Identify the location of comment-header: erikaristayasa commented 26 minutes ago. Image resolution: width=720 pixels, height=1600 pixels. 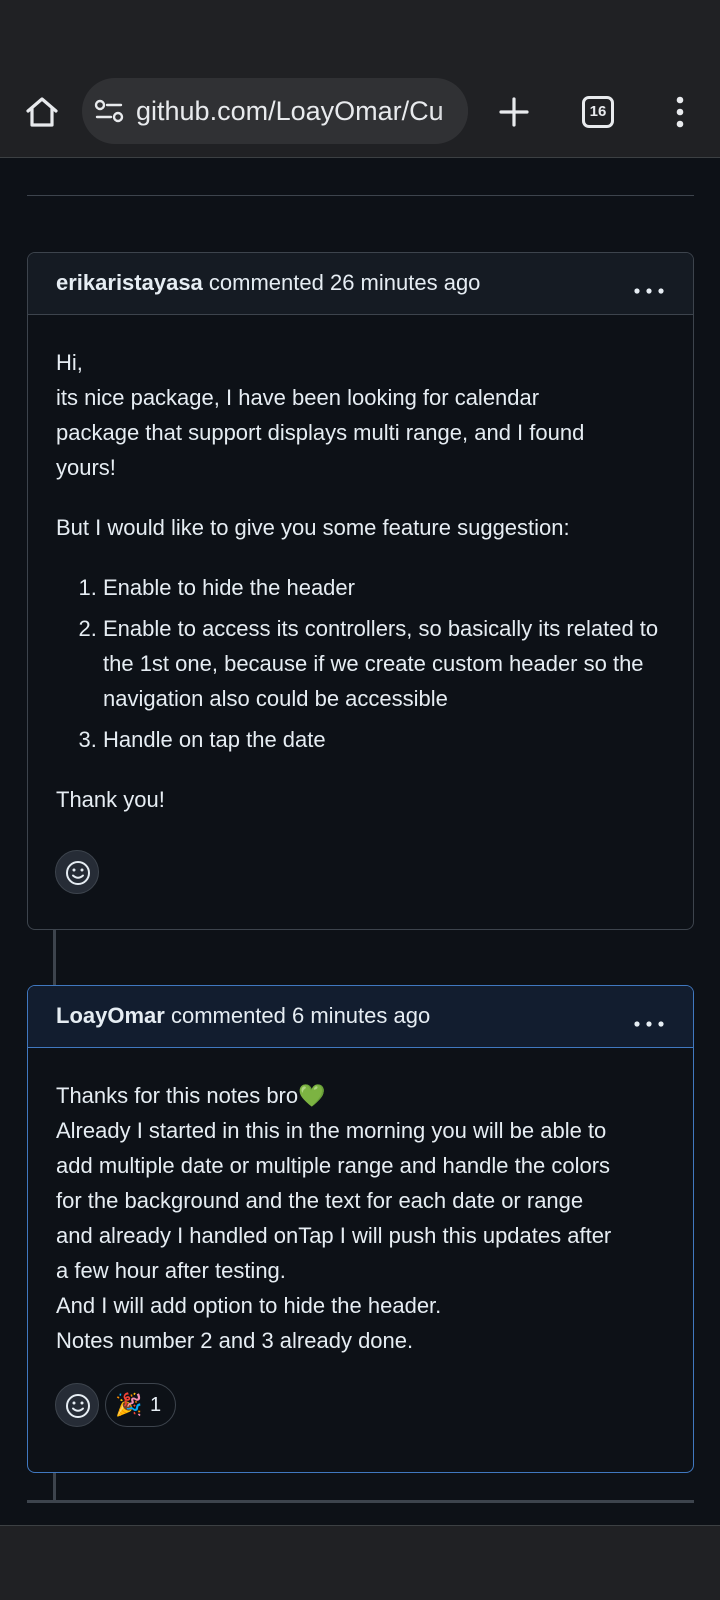
(360, 284).